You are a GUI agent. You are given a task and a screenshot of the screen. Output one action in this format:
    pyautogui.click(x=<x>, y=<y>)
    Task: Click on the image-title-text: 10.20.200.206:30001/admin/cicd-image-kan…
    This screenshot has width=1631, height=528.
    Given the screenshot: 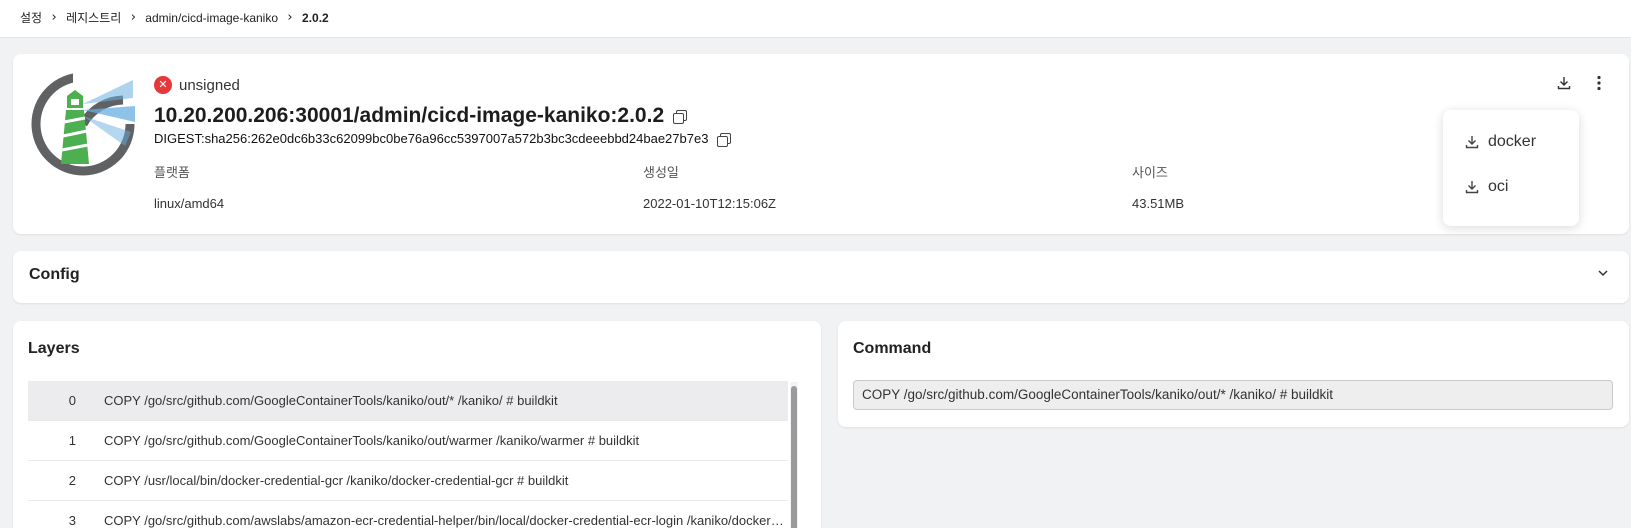 What is the action you would take?
    pyautogui.click(x=409, y=115)
    